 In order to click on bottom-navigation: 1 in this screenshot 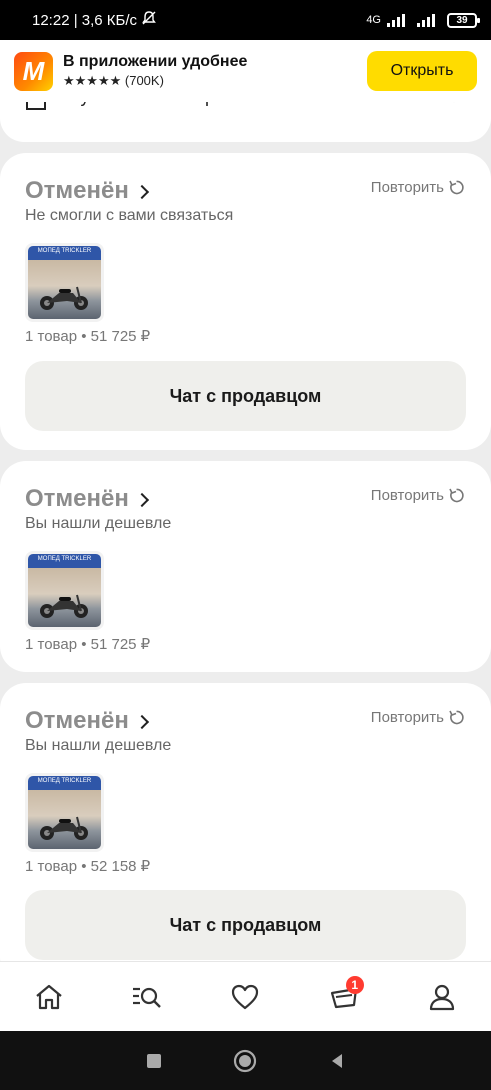, I will do `click(245, 996)`.